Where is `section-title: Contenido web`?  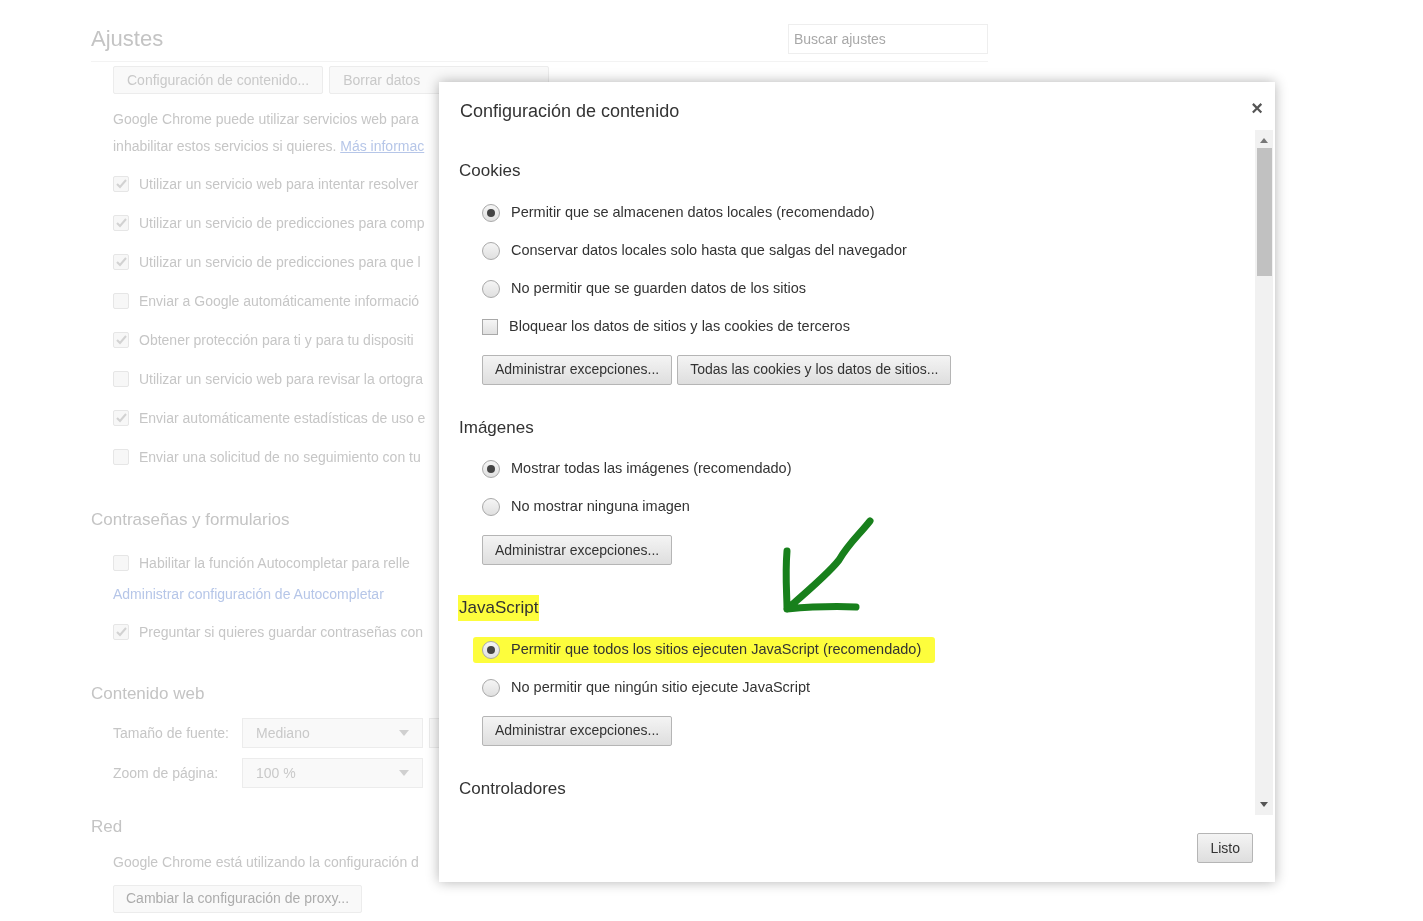
section-title: Contenido web is located at coordinates (148, 693).